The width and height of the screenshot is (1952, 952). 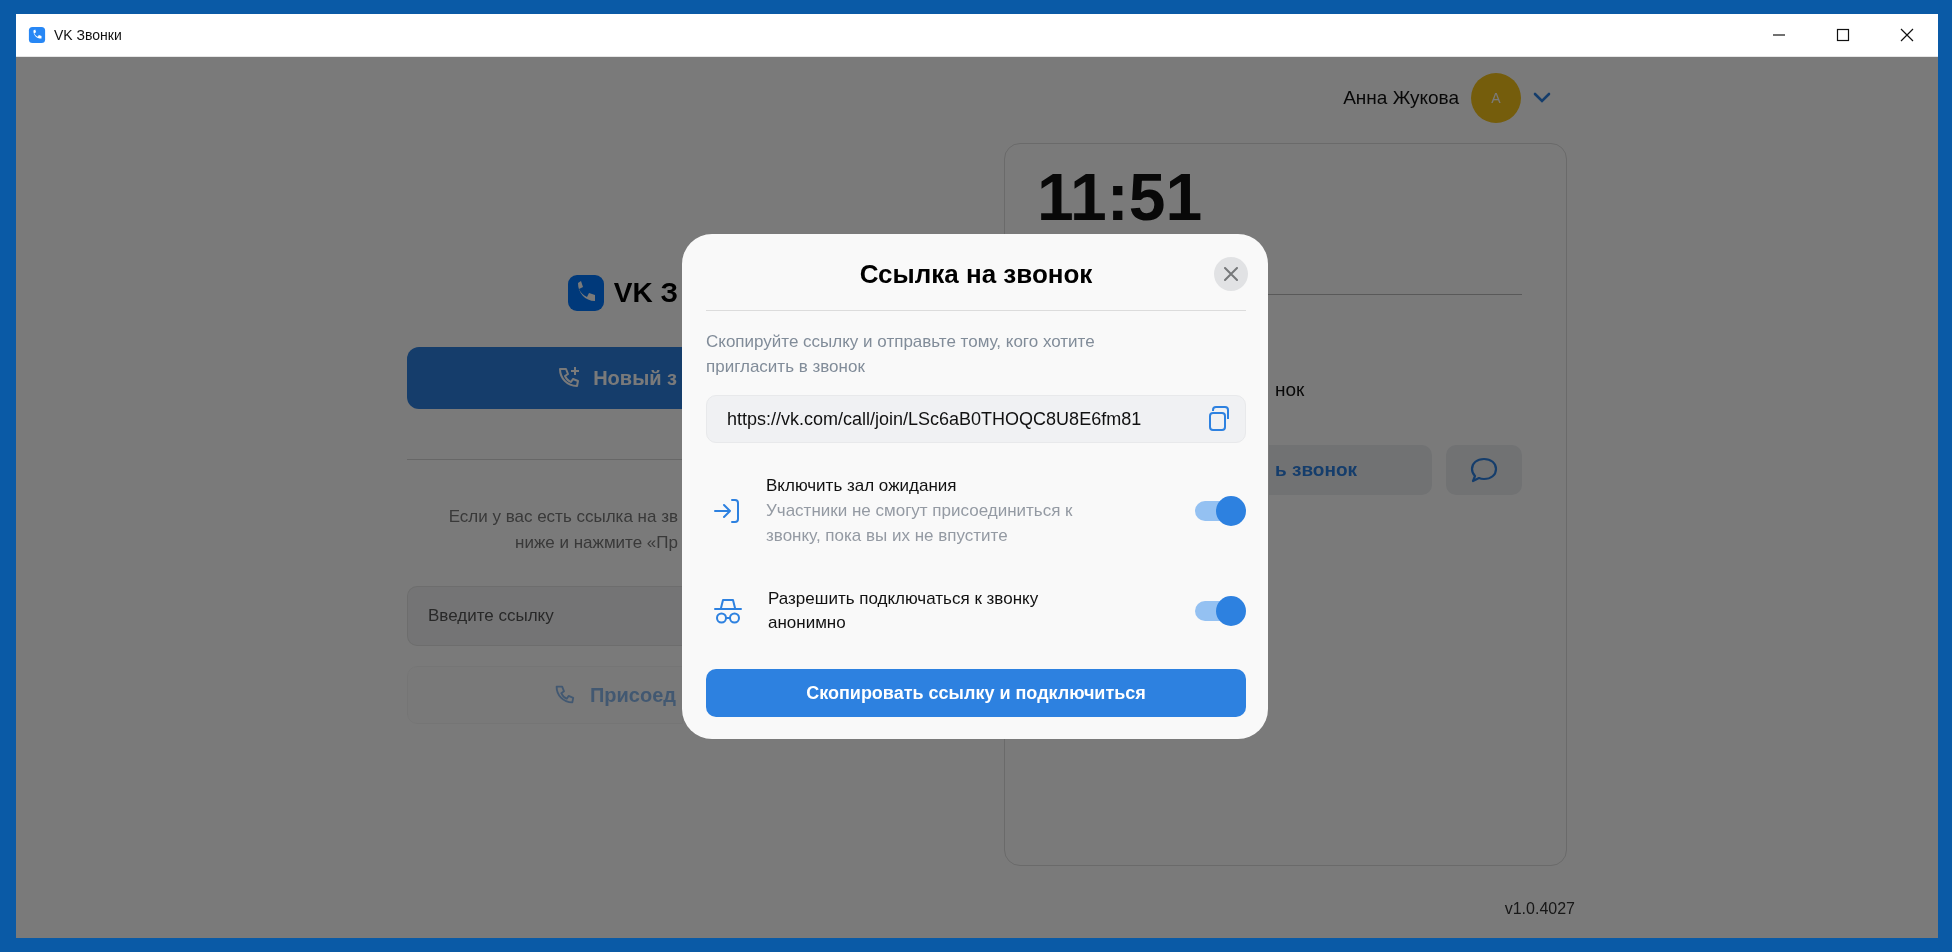 What do you see at coordinates (976, 274) in the screenshot?
I see `dialog-title: Ссылка на звонок` at bounding box center [976, 274].